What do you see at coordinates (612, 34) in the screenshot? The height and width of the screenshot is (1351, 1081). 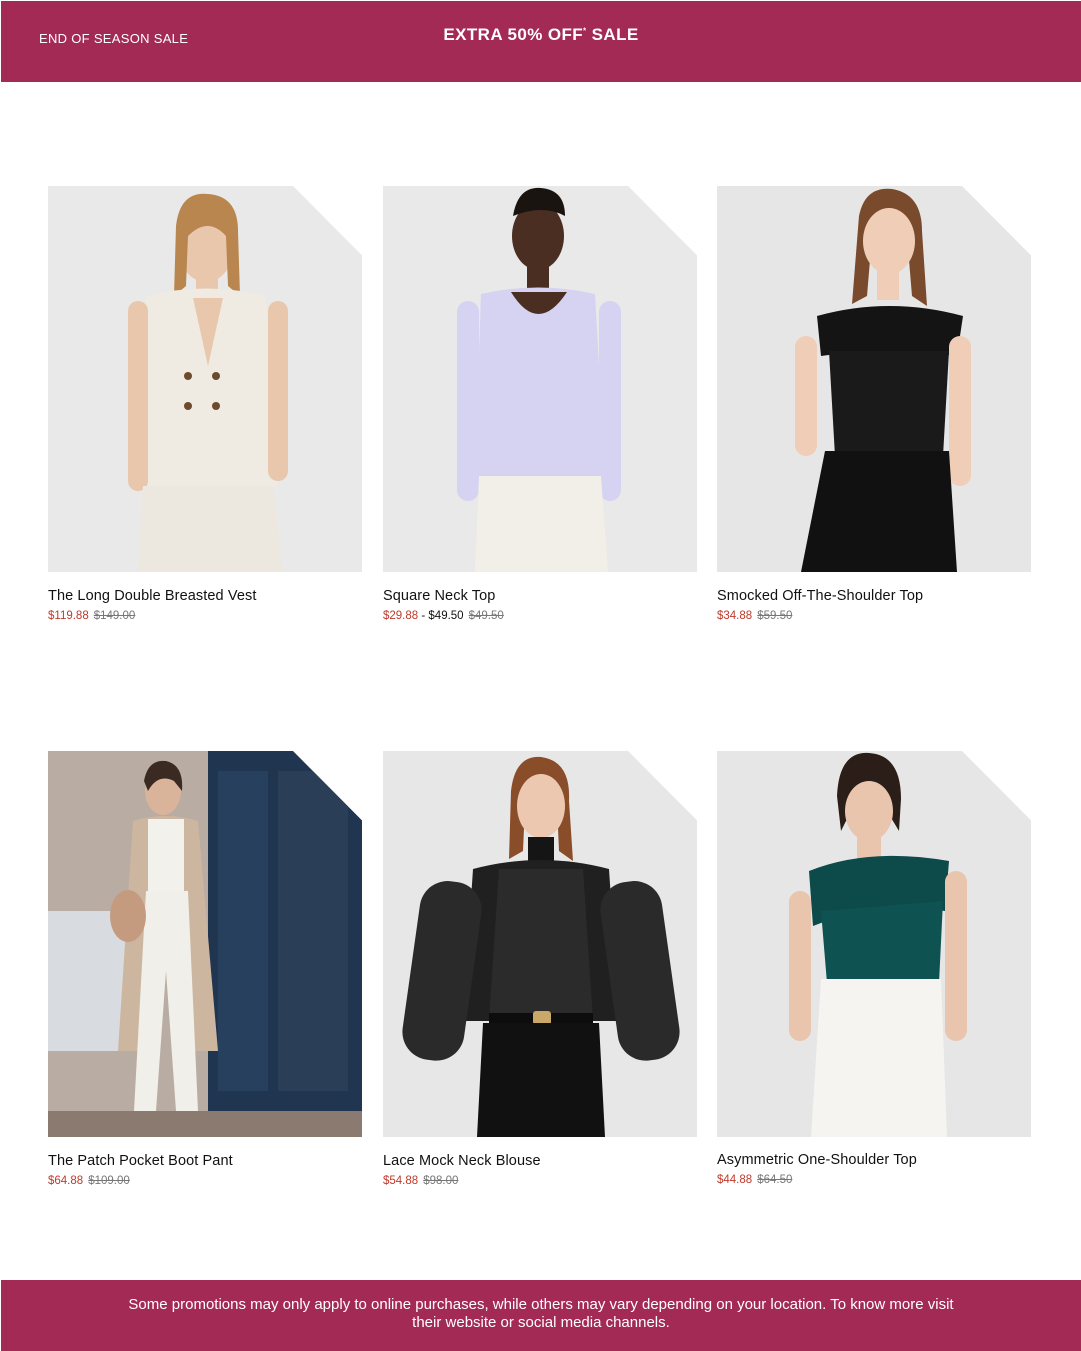 I see `promo-headline-sale: SALE` at bounding box center [612, 34].